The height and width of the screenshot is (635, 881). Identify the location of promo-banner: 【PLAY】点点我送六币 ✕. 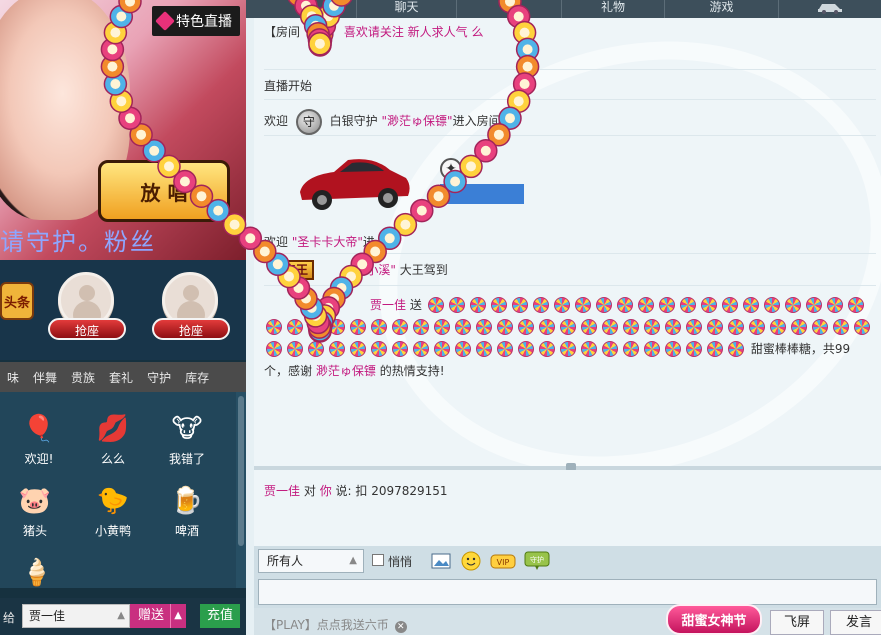
(335, 624).